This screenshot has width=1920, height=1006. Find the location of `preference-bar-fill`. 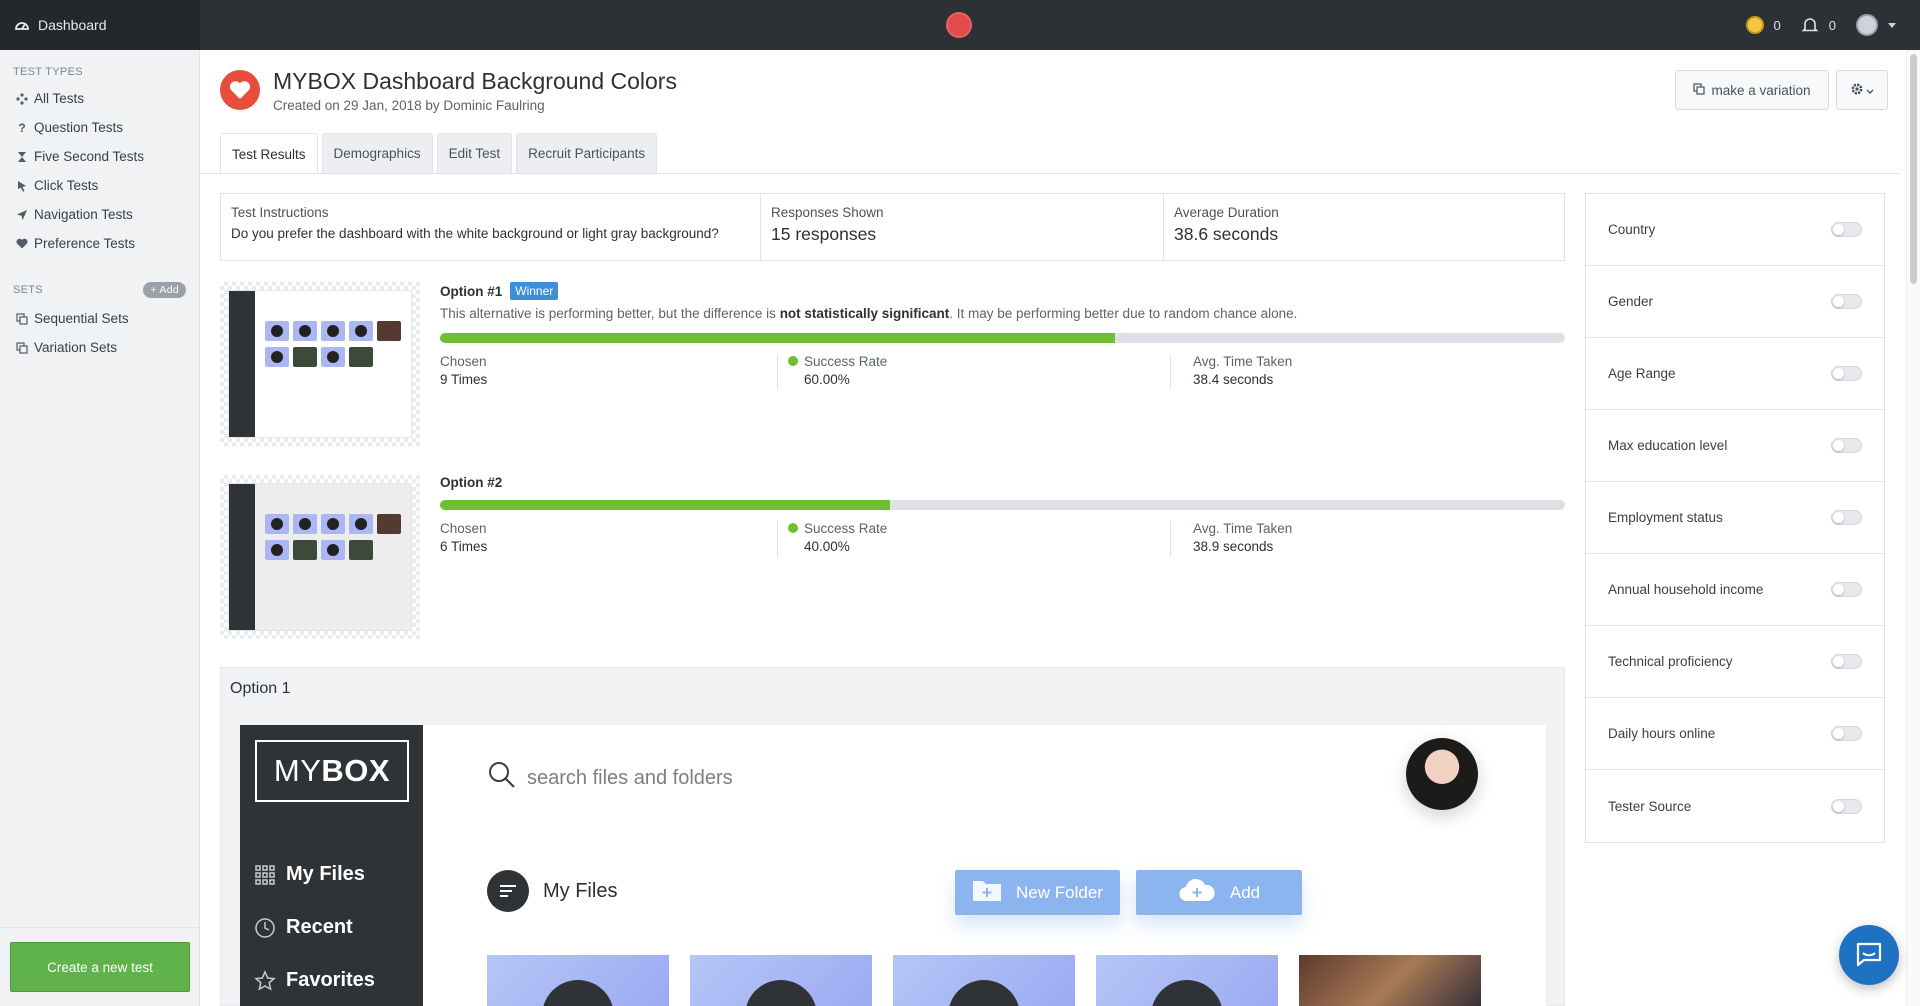

preference-bar-fill is located at coordinates (777, 338).